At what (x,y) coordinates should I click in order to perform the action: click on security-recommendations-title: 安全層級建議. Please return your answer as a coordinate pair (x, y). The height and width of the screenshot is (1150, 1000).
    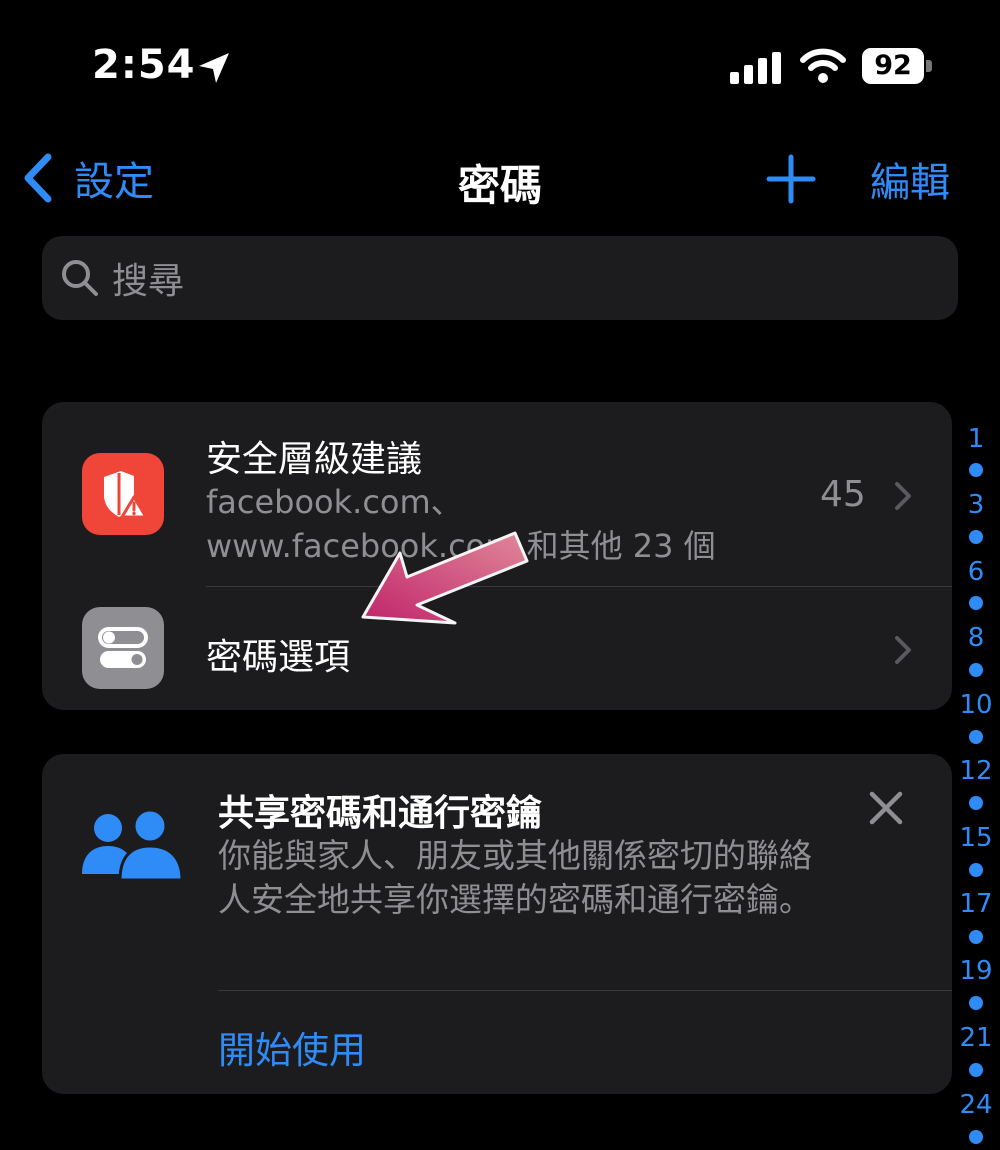
    Looking at the image, I should click on (314, 456).